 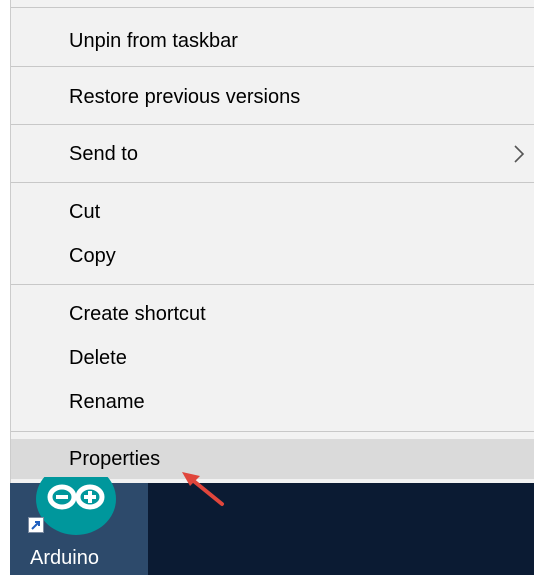 I want to click on chevron-right-icon, so click(x=519, y=154).